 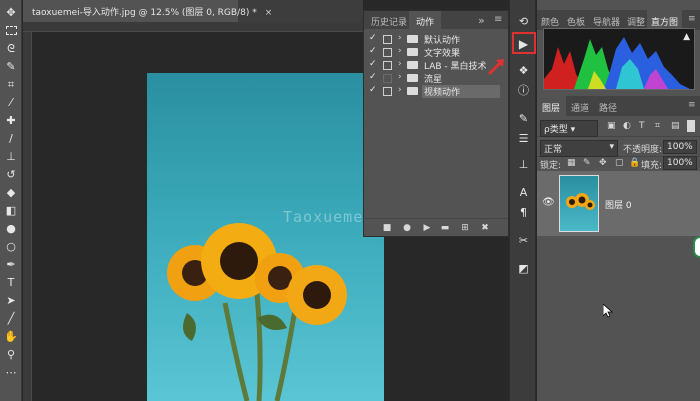 I want to click on tab-navigator: 导航器, so click(x=606, y=20).